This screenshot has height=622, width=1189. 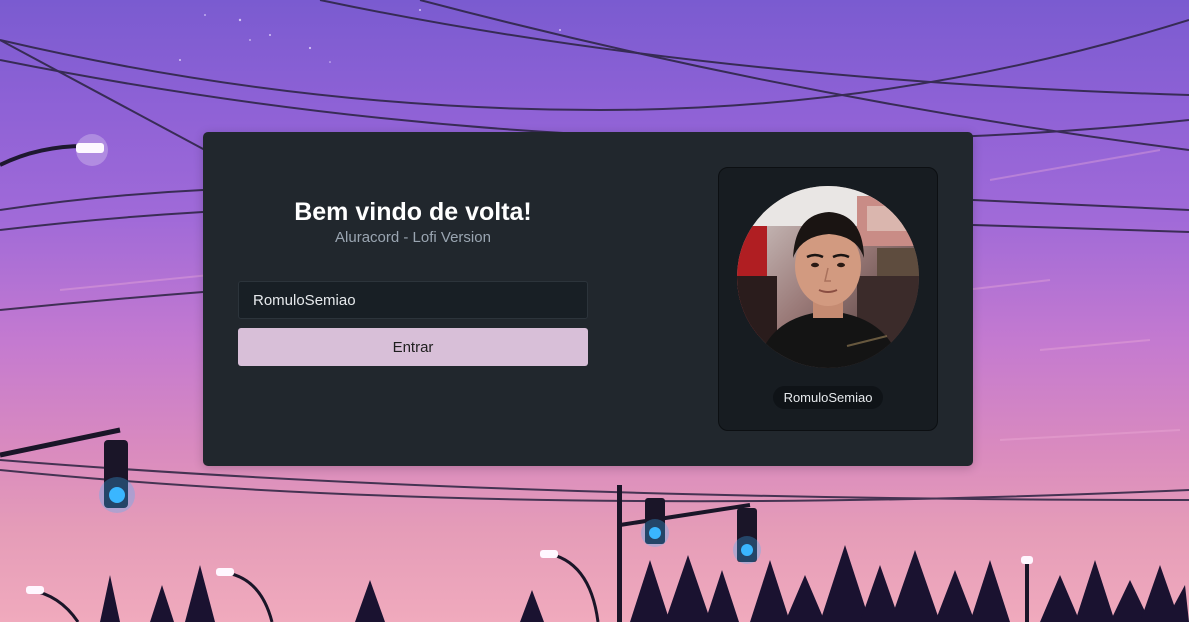 I want to click on profile-username-tag: RomuloSemiao, so click(x=828, y=397).